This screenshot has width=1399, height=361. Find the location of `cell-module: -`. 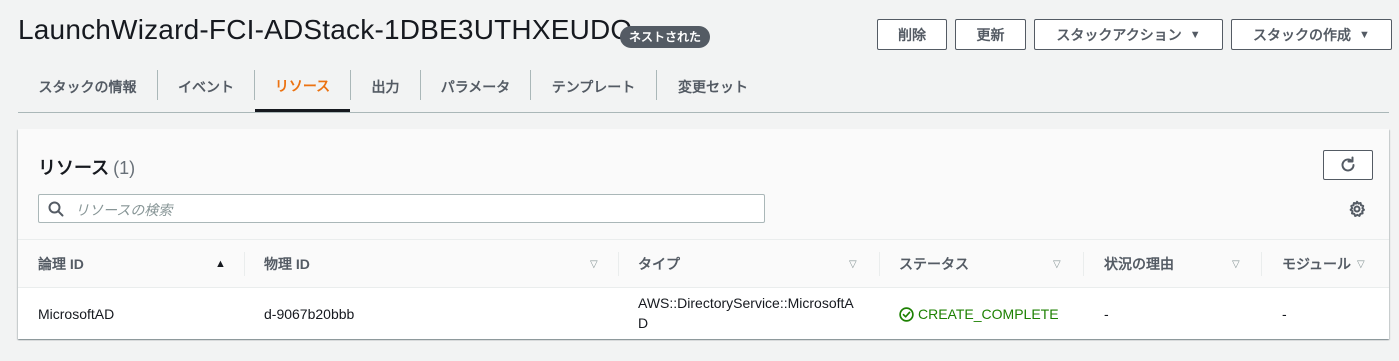

cell-module: - is located at coordinates (1284, 314).